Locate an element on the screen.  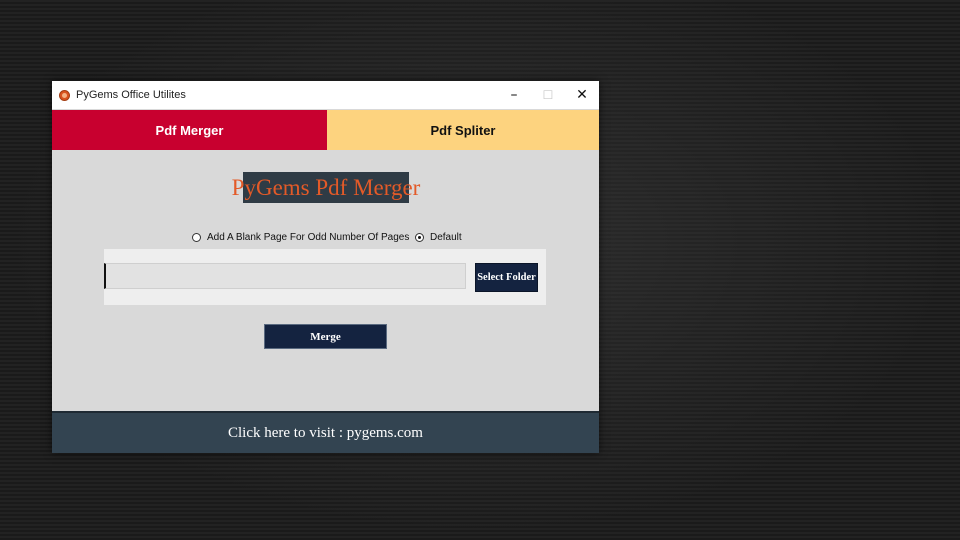
maximize-button: ☐ is located at coordinates (548, 95).